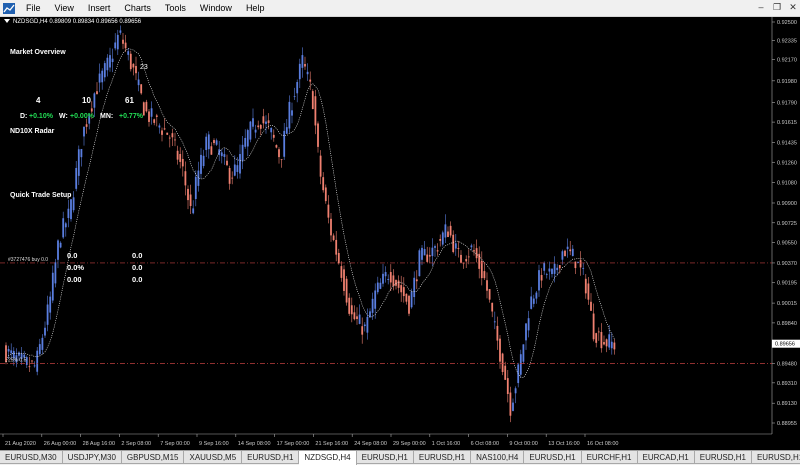  I want to click on minimize-icon: –, so click(761, 7).